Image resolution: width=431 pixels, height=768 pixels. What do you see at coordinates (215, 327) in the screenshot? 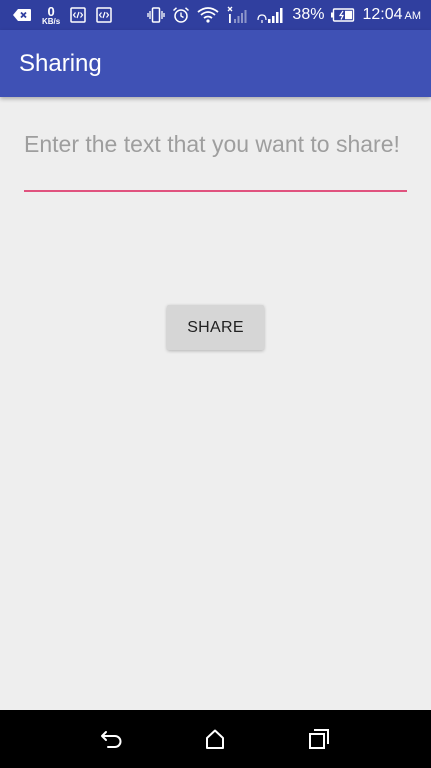
I see `share-button: SHARE` at bounding box center [215, 327].